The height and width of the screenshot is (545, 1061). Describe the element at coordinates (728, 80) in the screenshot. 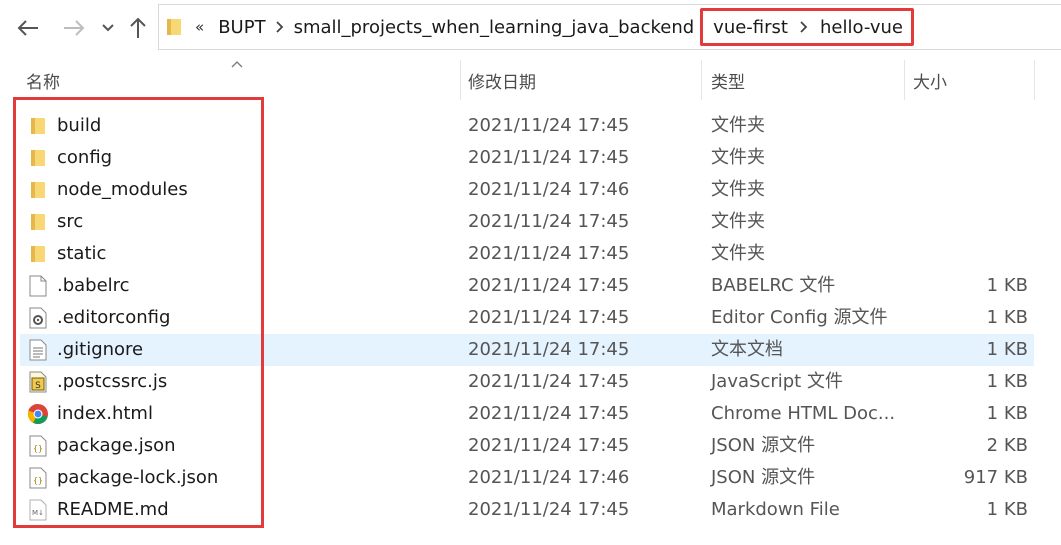

I see `column-header-type: 类型` at that location.